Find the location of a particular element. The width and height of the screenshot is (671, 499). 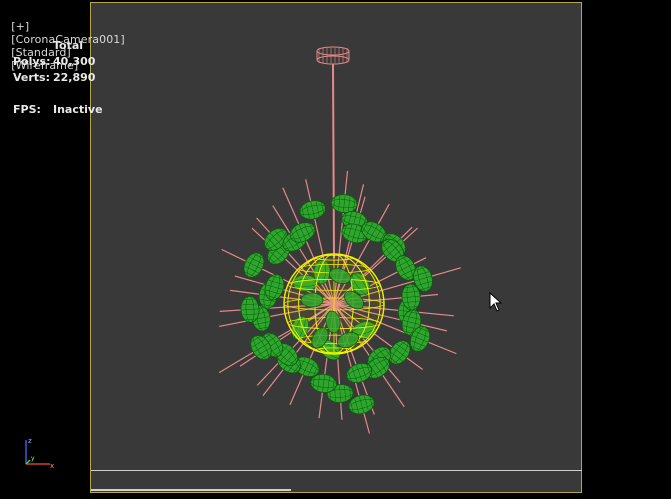

ceiling-canopy is located at coordinates (333, 55).